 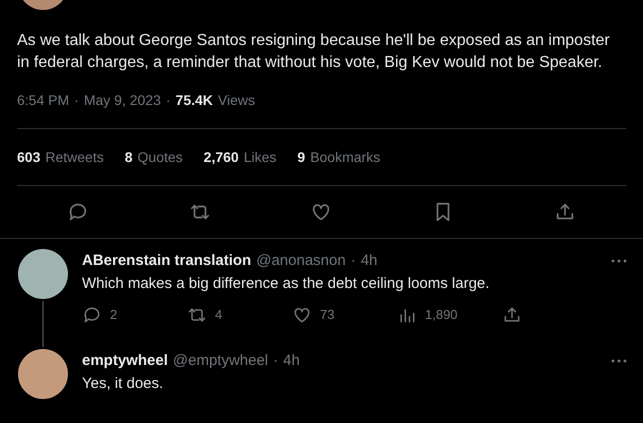 I want to click on reply-text: Yes, it does., so click(x=123, y=384).